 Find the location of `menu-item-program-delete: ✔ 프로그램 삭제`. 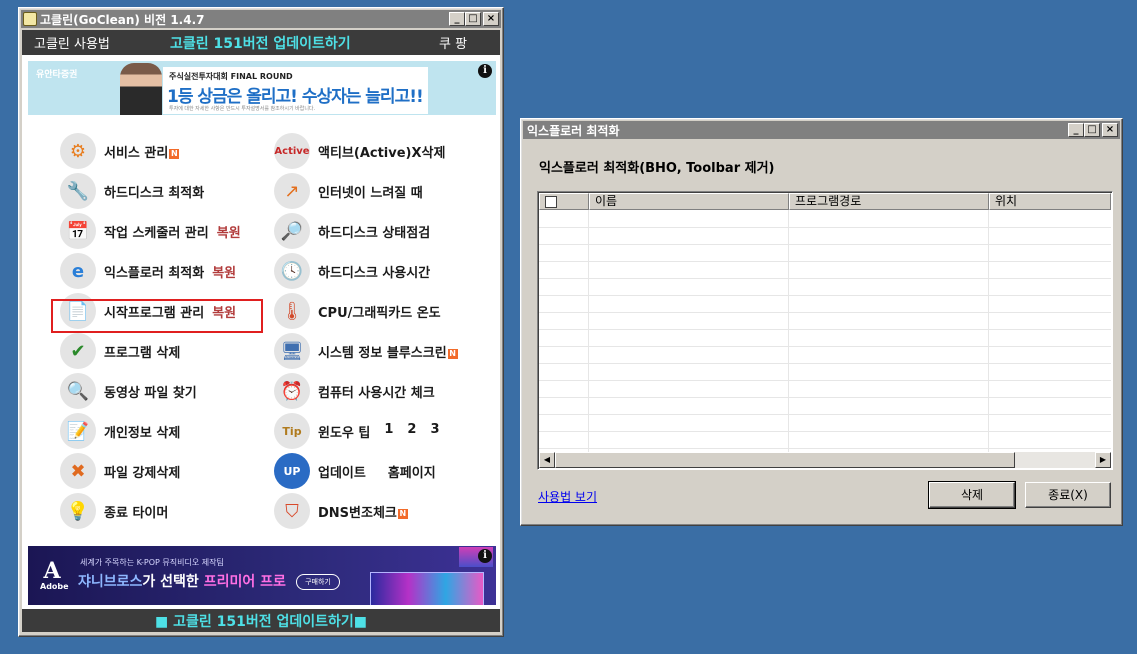

menu-item-program-delete: ✔ 프로그램 삭제 is located at coordinates (120, 351).